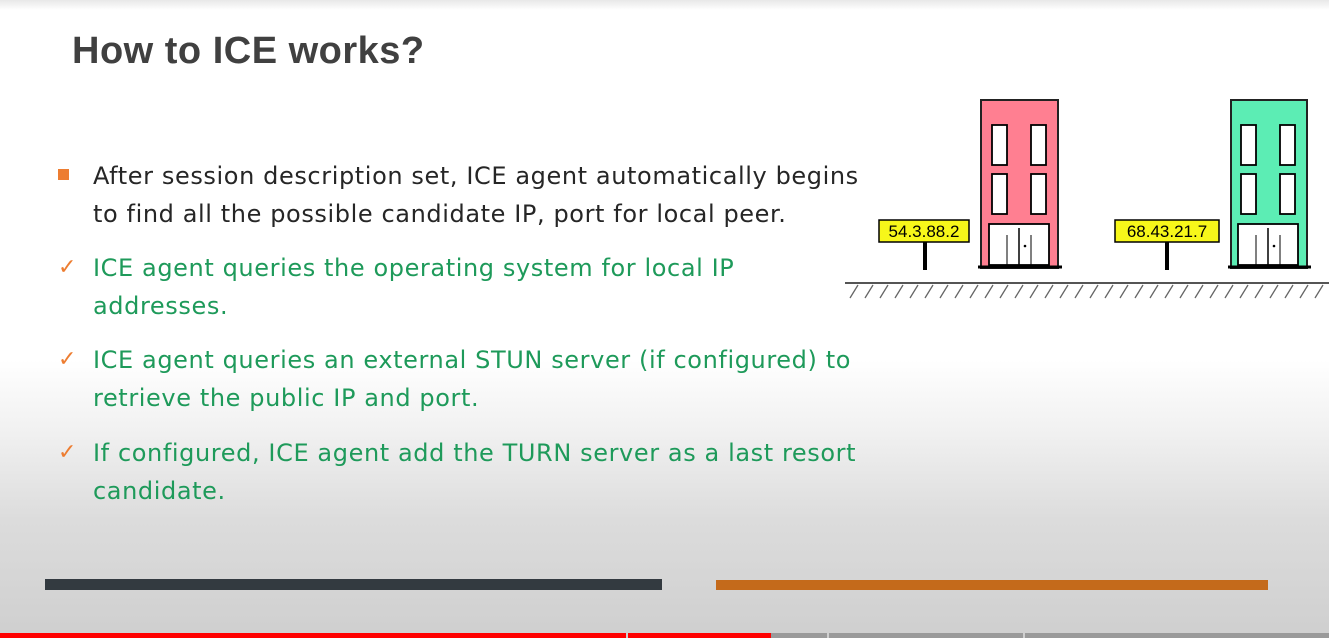 The width and height of the screenshot is (1329, 638). I want to click on video-progress-fill, so click(385, 635).